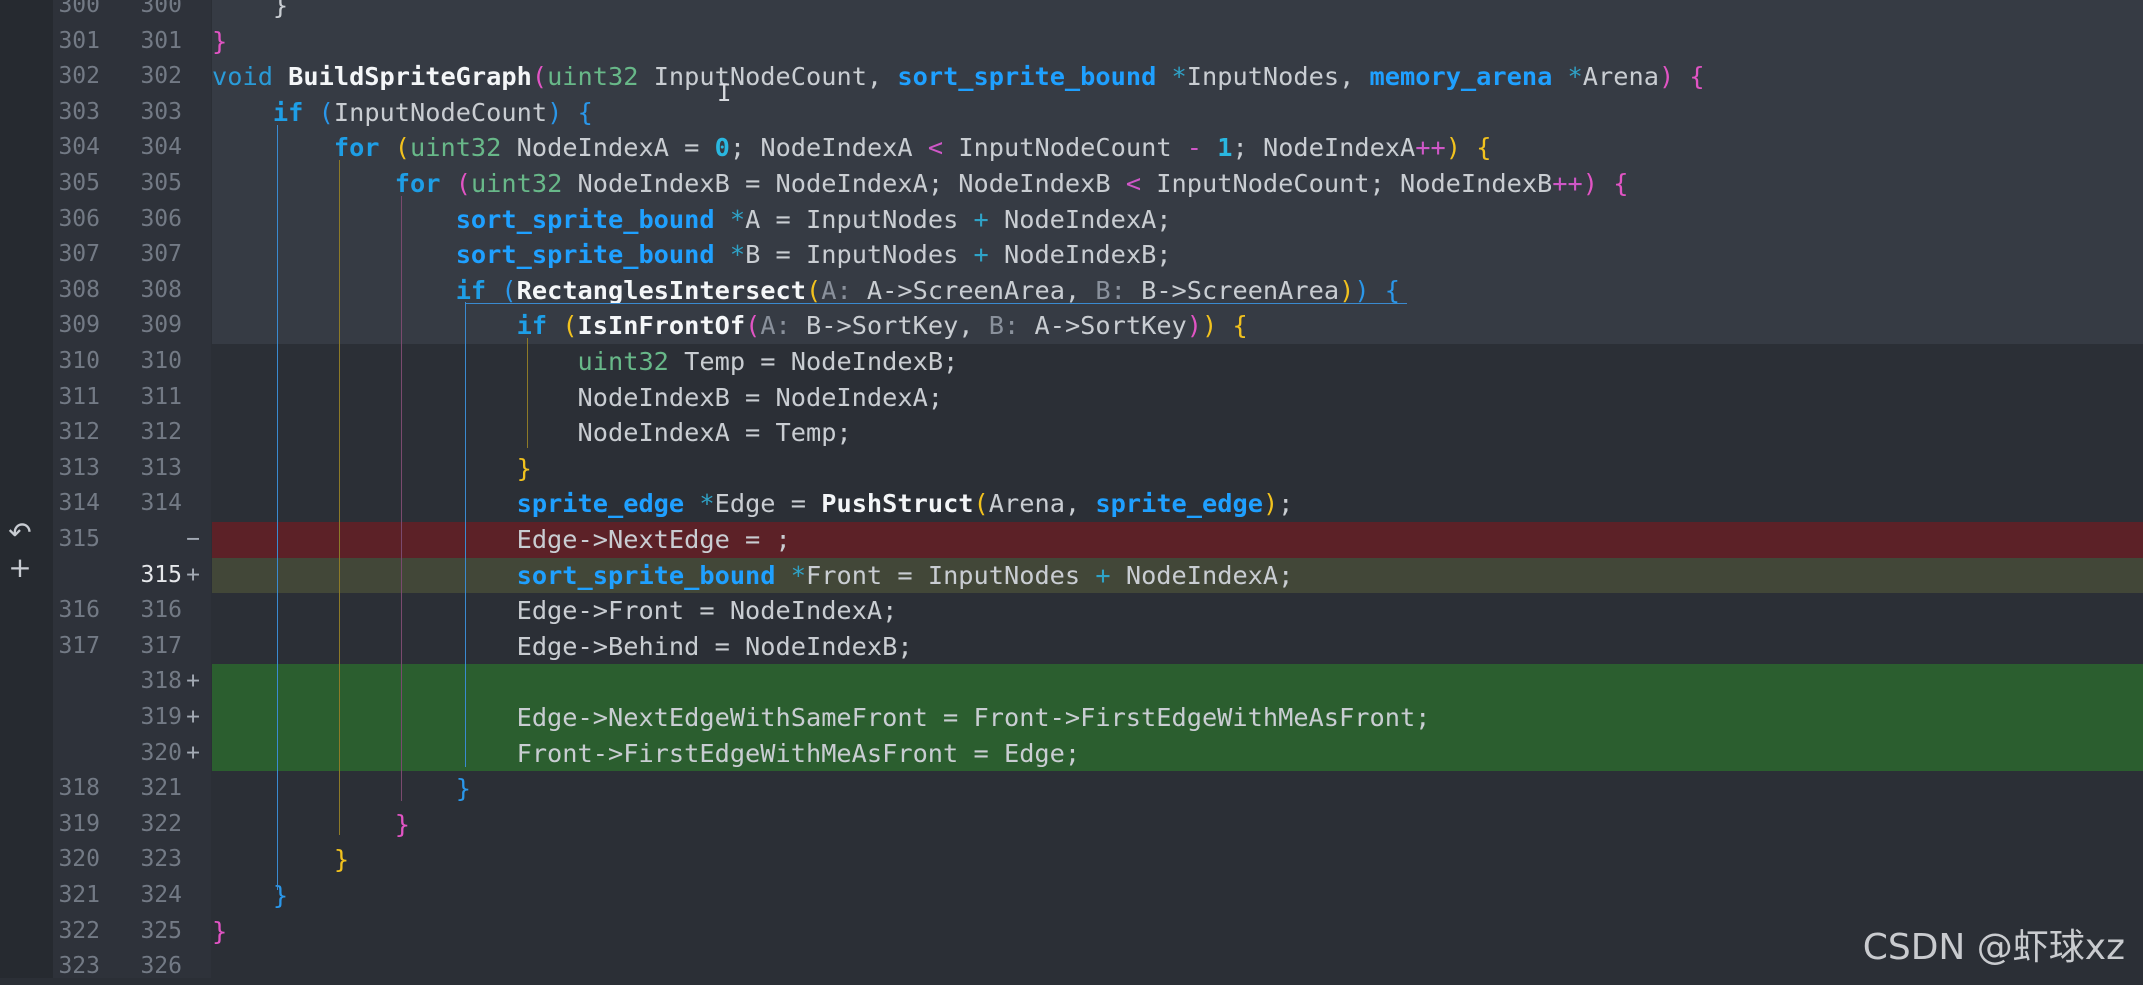  What do you see at coordinates (465, 534) in the screenshot?
I see `scope-guide` at bounding box center [465, 534].